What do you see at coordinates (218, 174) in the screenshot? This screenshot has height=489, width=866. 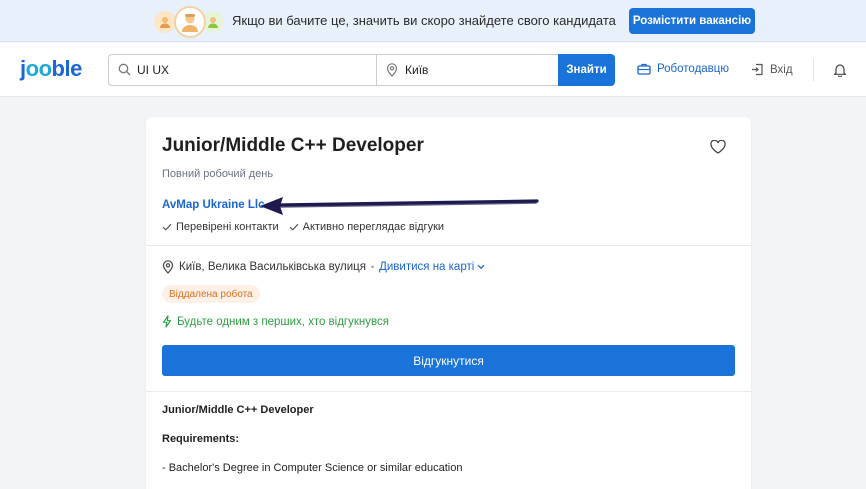 I see `employment-type: Повний робочий день` at bounding box center [218, 174].